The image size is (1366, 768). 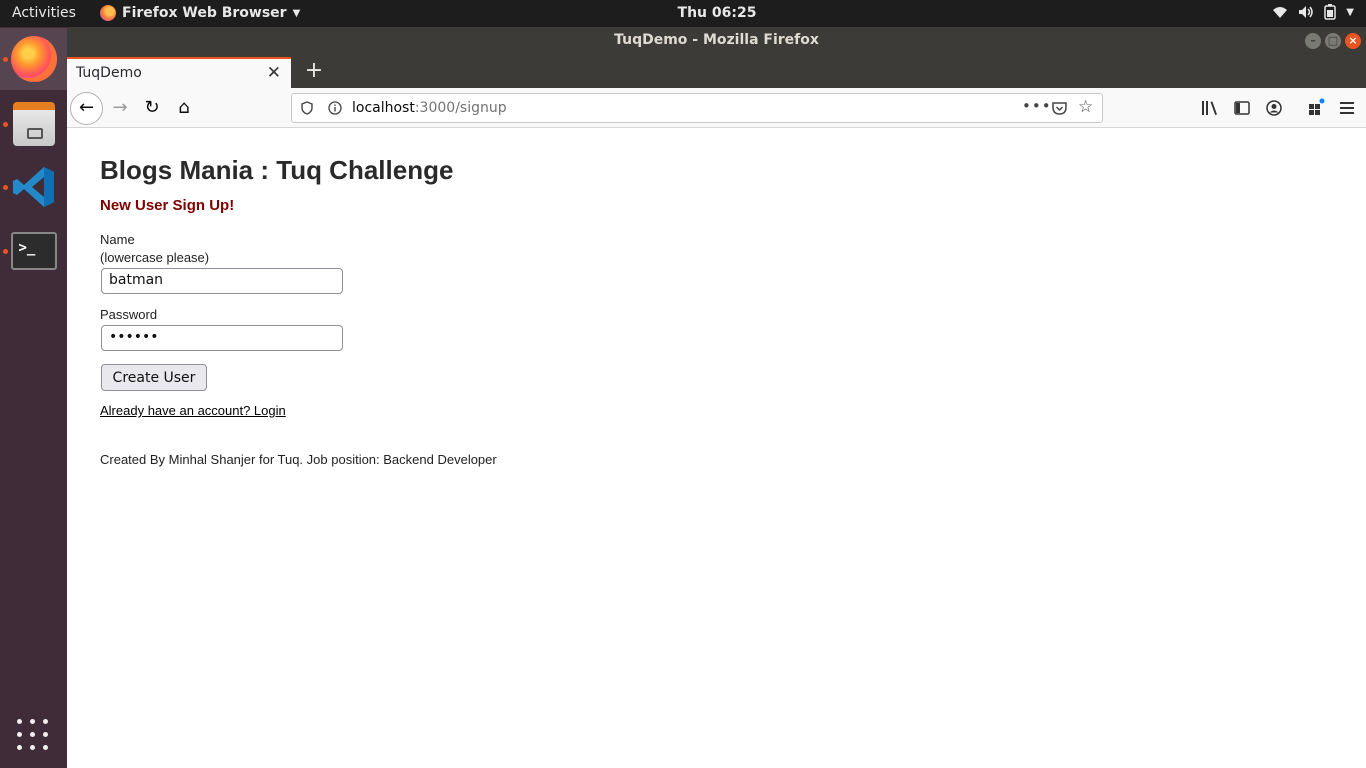 I want to click on name-label: Name, so click(x=117, y=239).